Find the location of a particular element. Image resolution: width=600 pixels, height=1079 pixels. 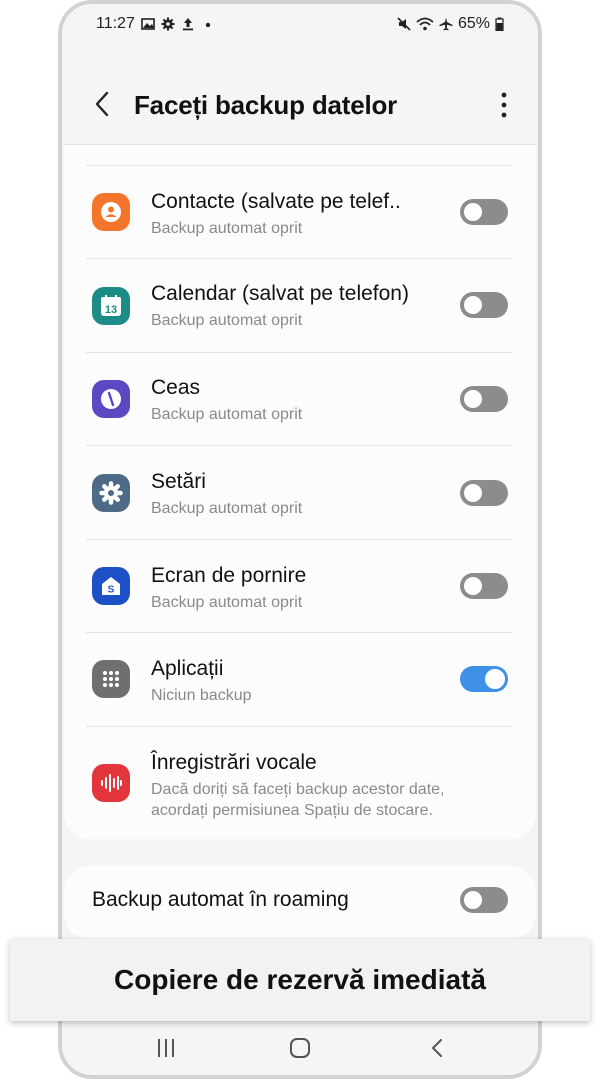

more-options-icon is located at coordinates (504, 105).